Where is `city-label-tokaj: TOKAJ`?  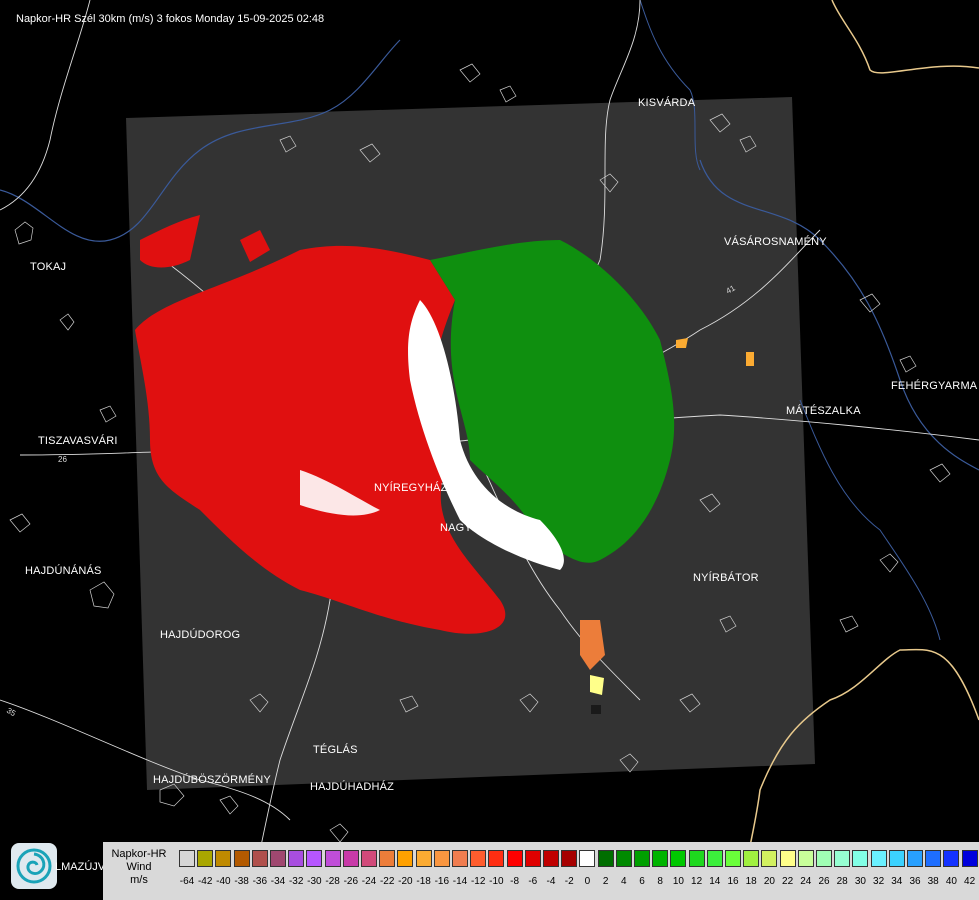 city-label-tokaj: TOKAJ is located at coordinates (48, 267).